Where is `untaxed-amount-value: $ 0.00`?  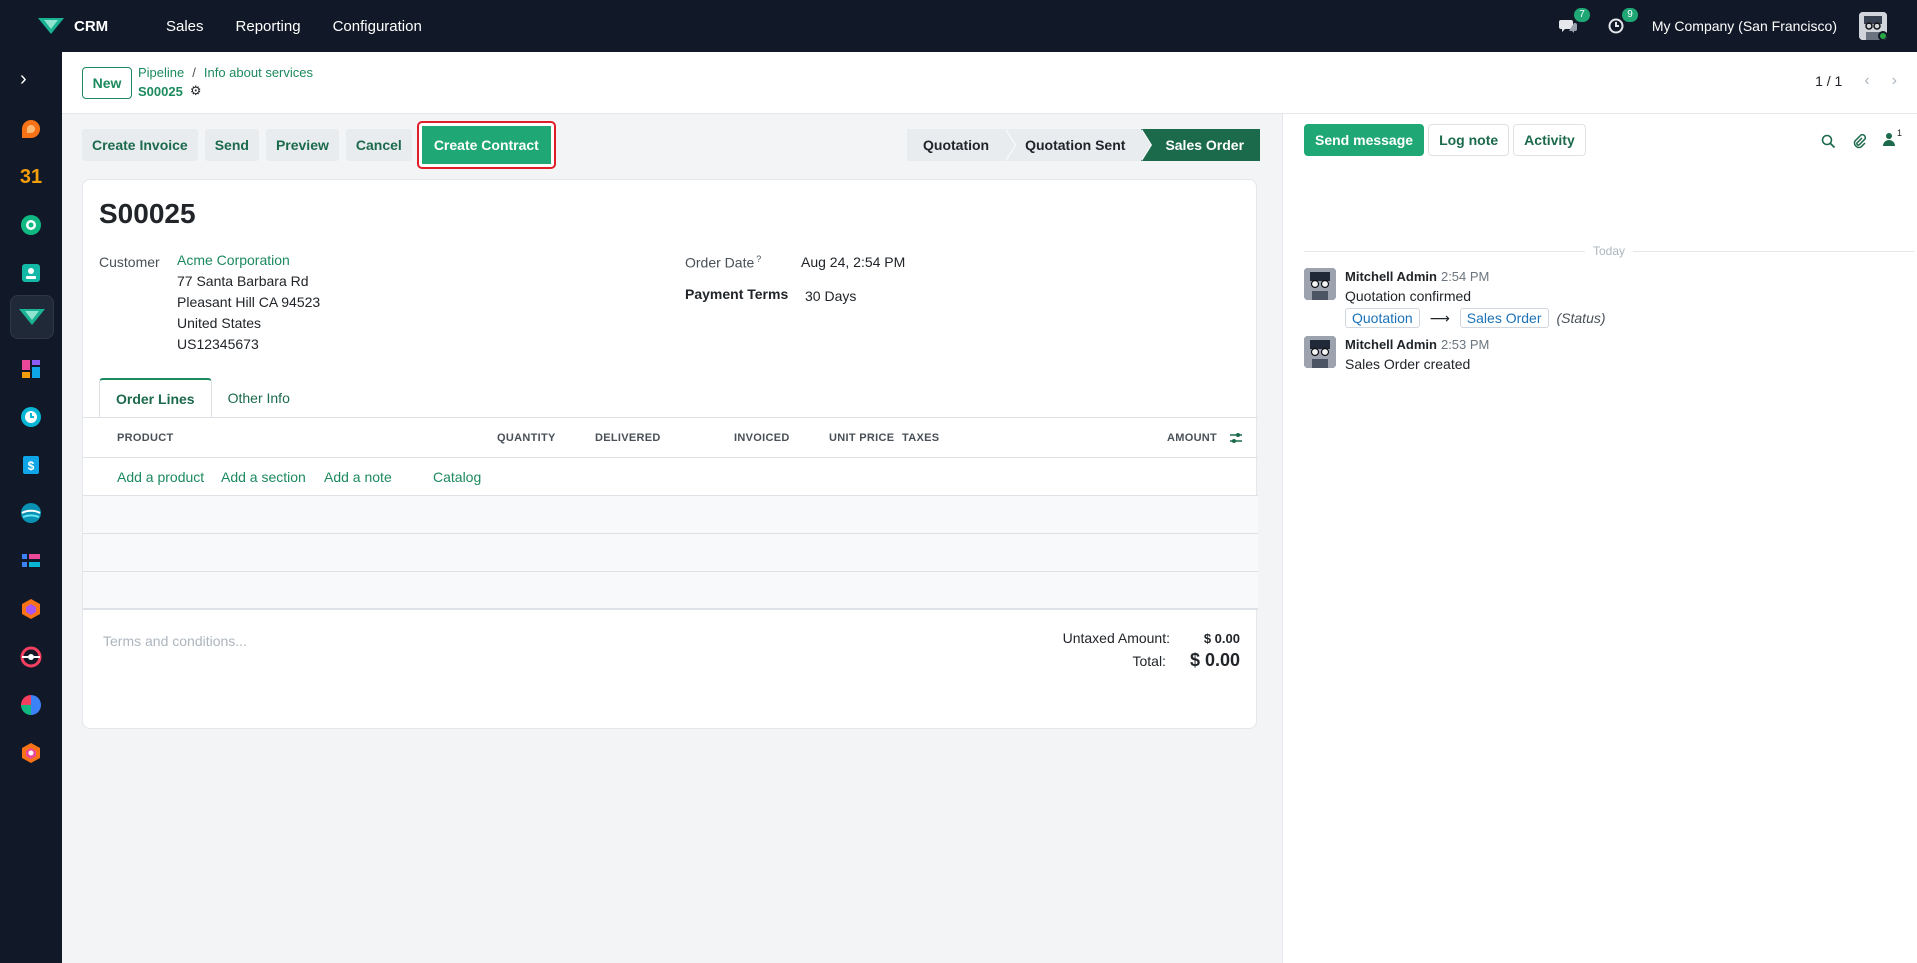 untaxed-amount-value: $ 0.00 is located at coordinates (1221, 638).